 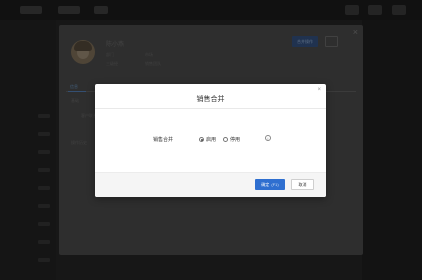 I want to click on radio-selected-icon, so click(x=201, y=139).